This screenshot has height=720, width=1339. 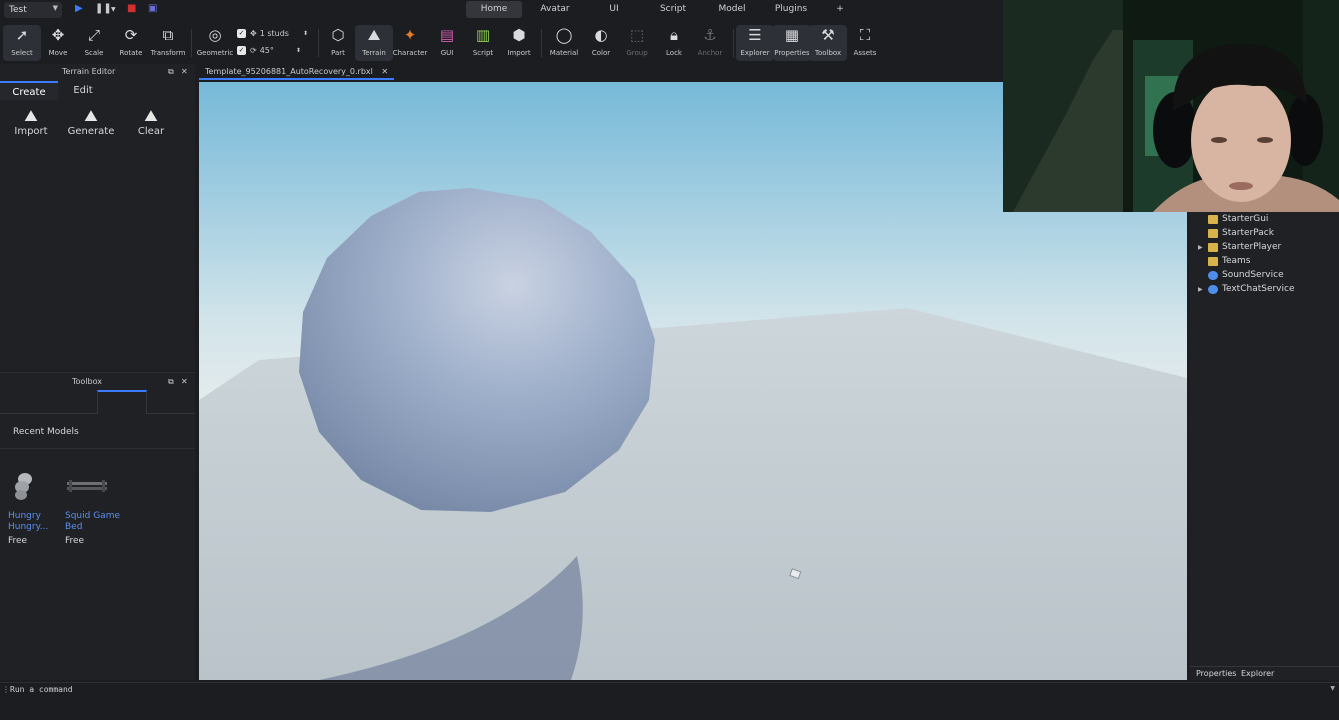 I want to click on terrain-generate-button: ⛰ Generate, so click(x=91, y=121).